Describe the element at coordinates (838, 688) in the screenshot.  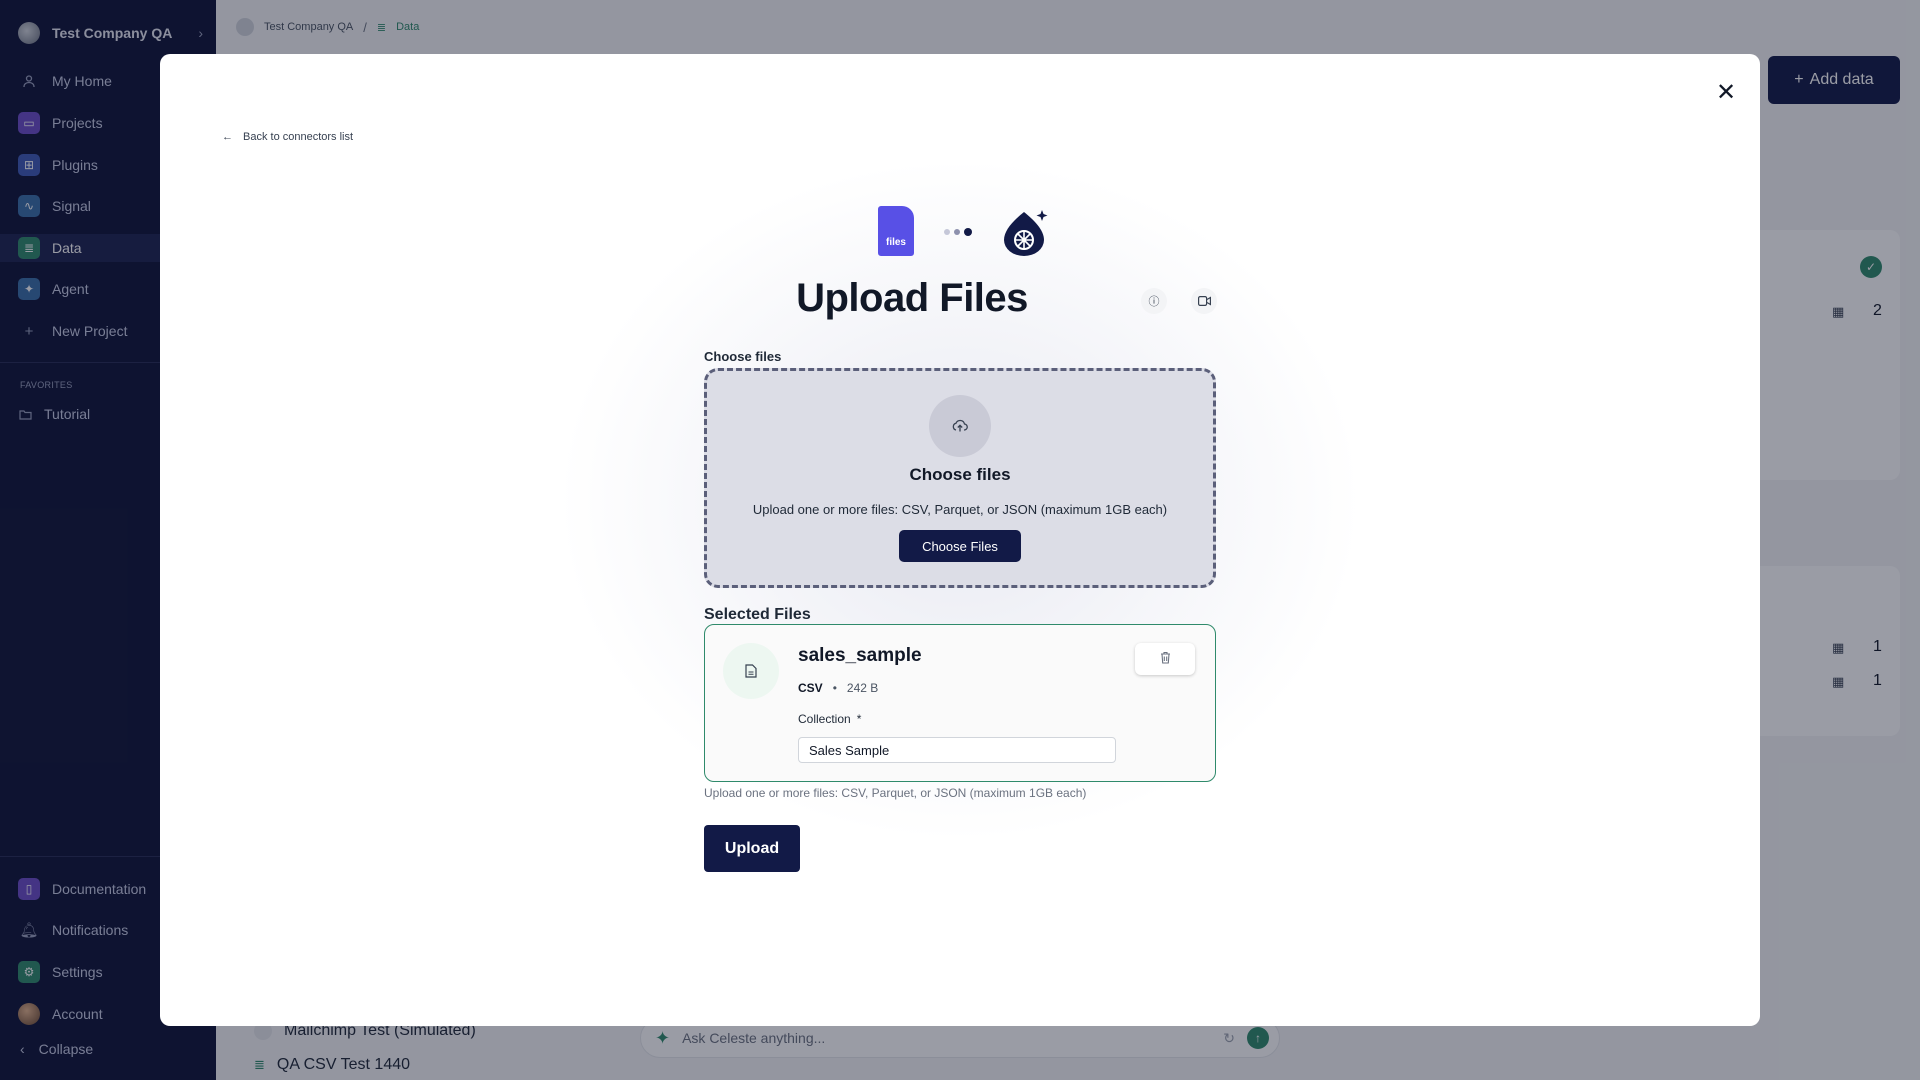
I see `file-meta: CSV • 242 B` at that location.